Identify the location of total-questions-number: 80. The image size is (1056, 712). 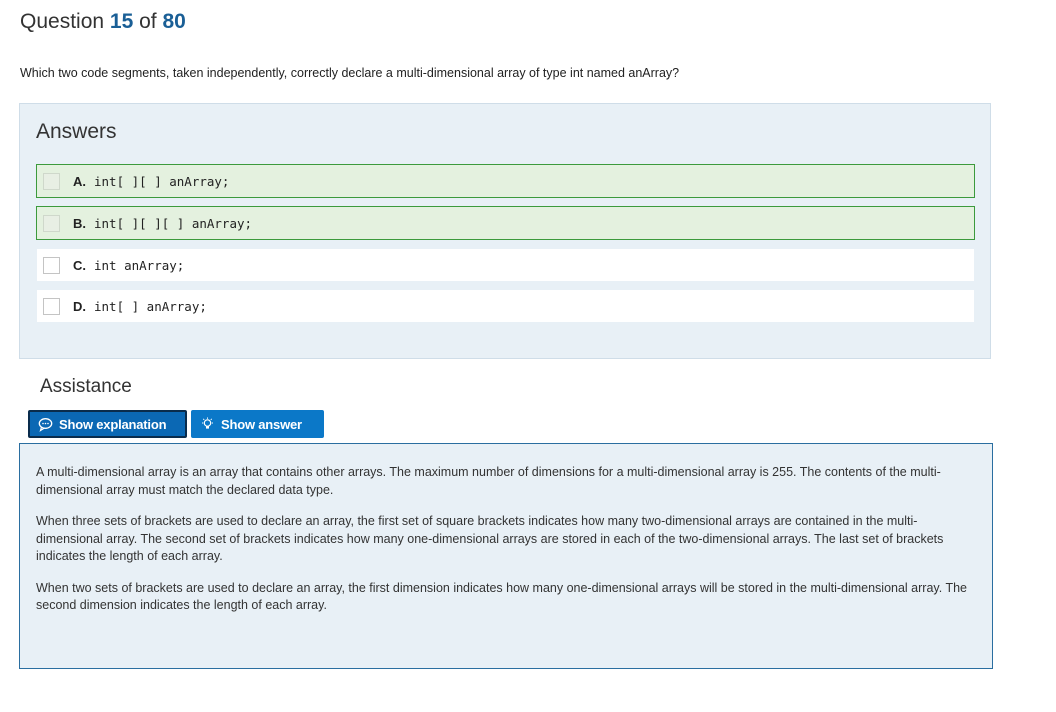
(174, 21).